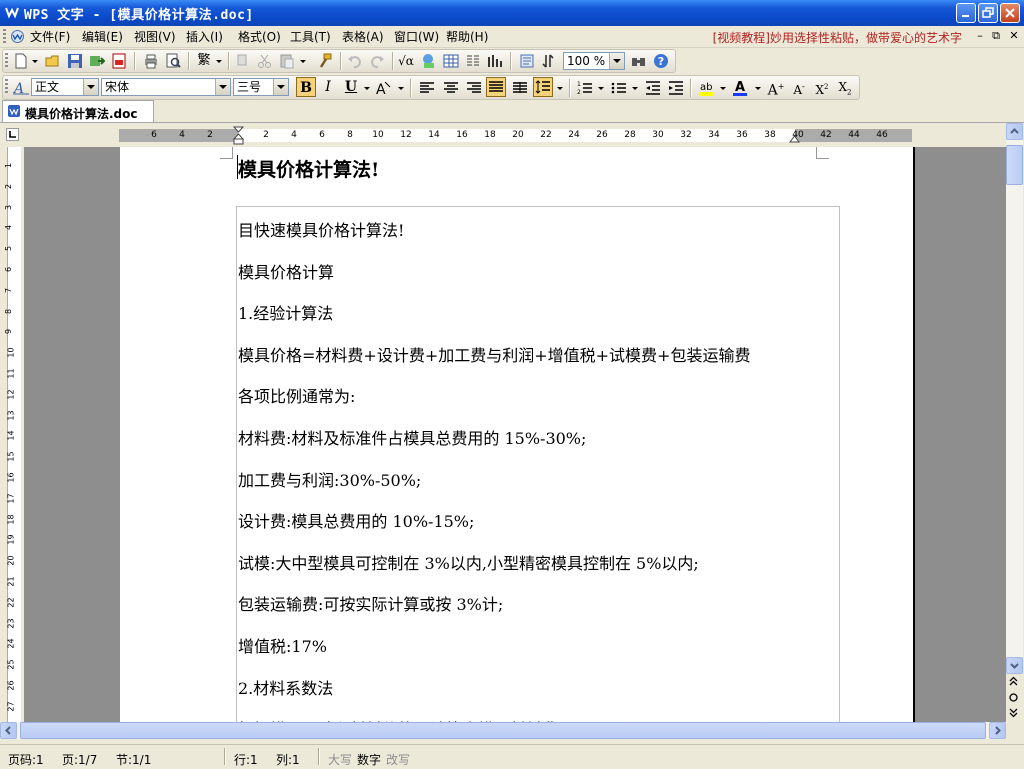 This screenshot has width=1024, height=769. What do you see at coordinates (495, 61) in the screenshot?
I see `chart-icon` at bounding box center [495, 61].